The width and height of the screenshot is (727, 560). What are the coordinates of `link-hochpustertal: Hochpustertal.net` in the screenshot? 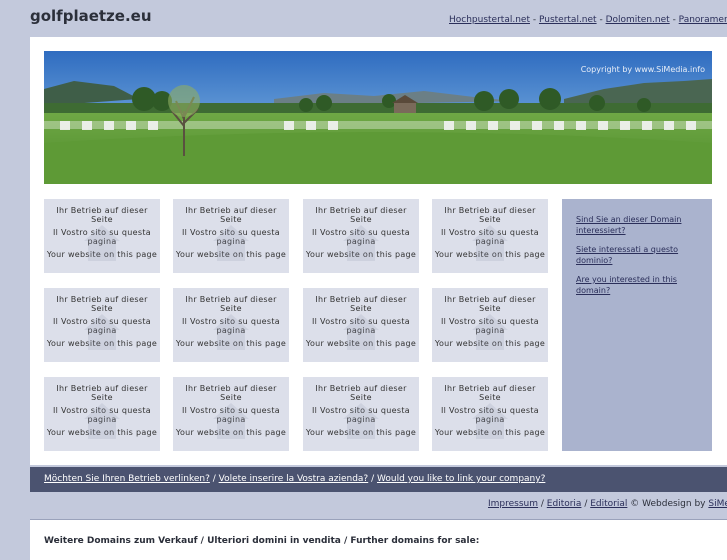 It's located at (489, 20).